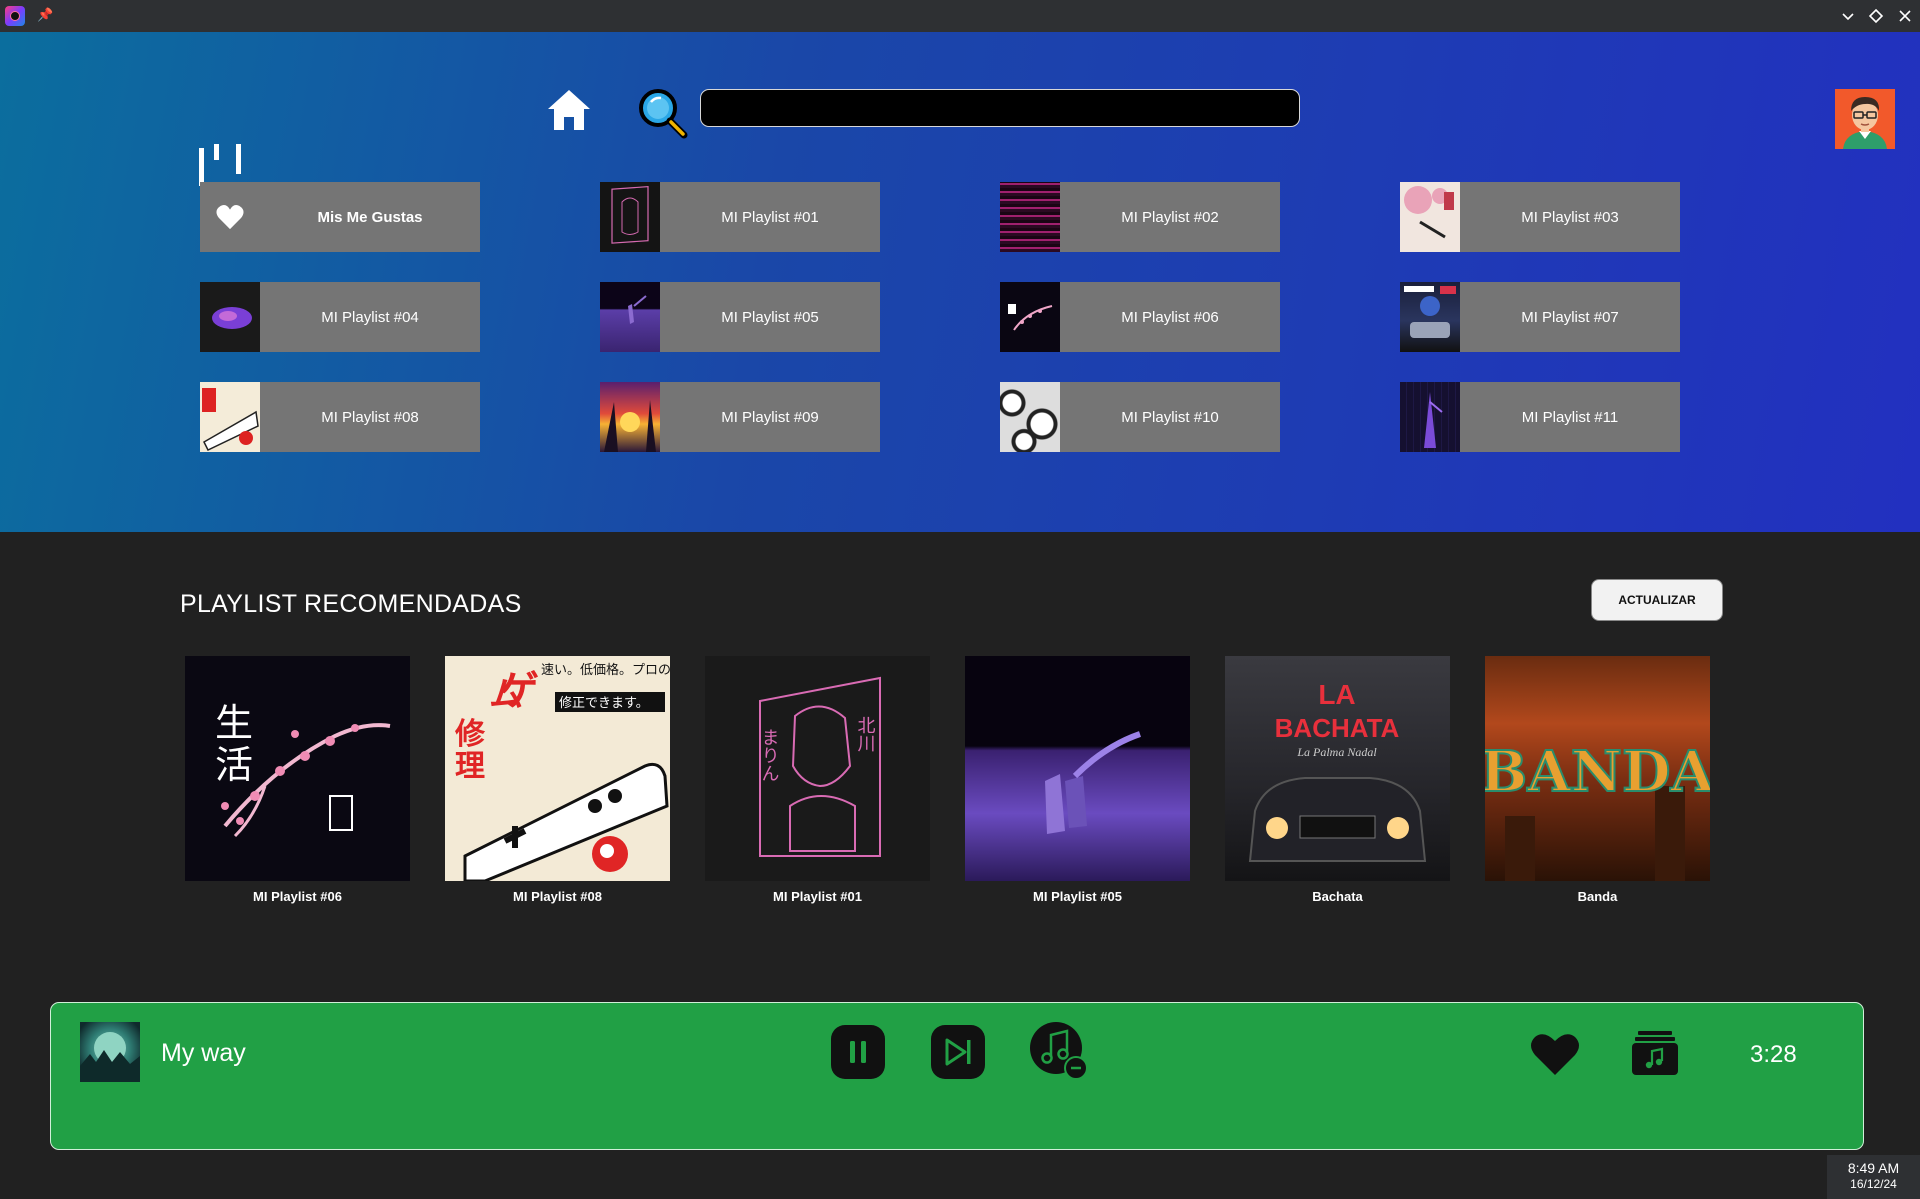  Describe the element at coordinates (1337, 728) in the screenshot. I see `svg-text: BACHATA` at that location.